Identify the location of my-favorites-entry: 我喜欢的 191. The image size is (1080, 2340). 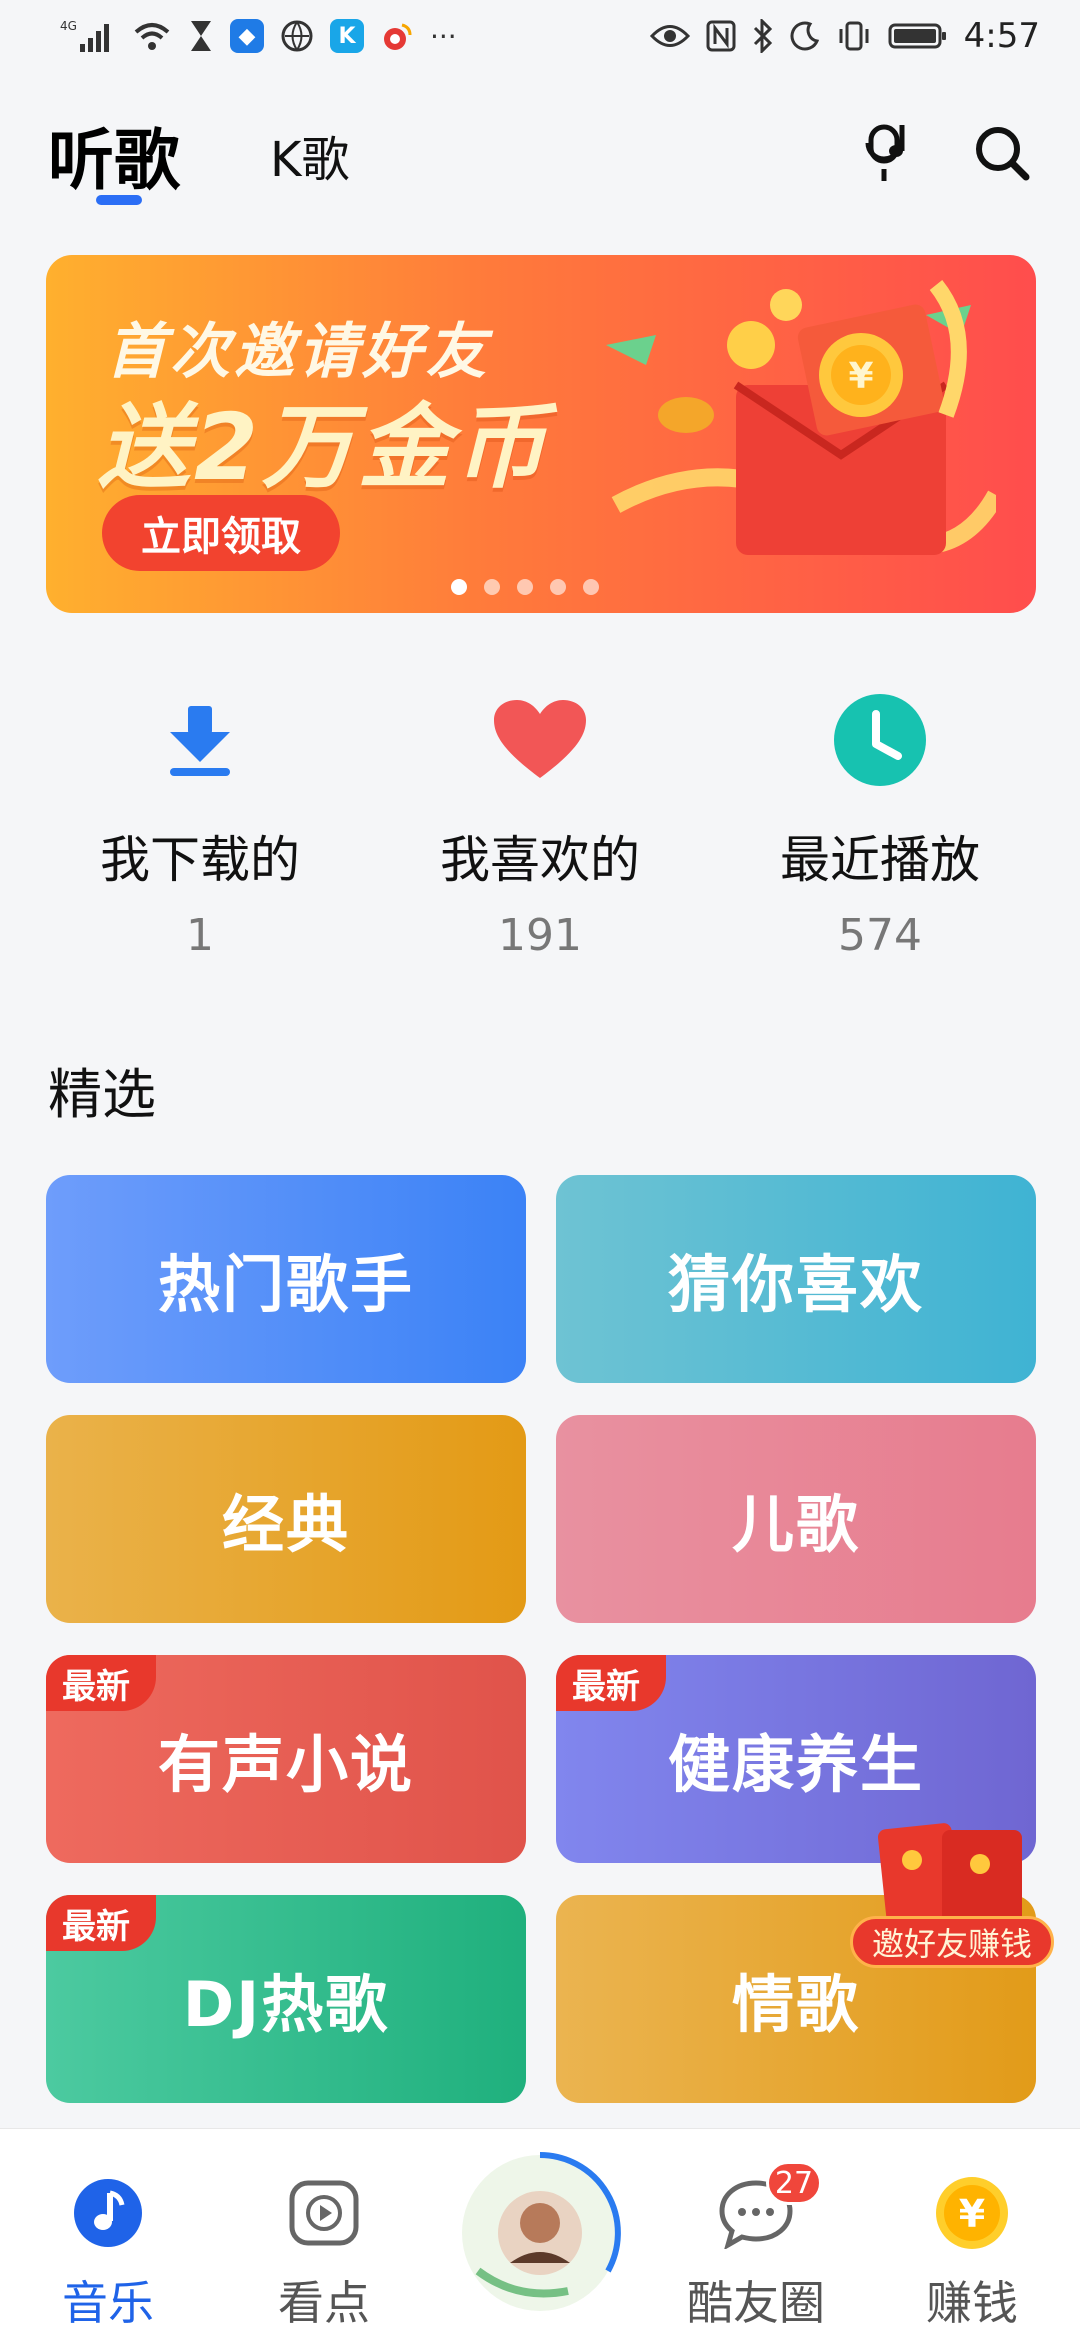
(540, 825).